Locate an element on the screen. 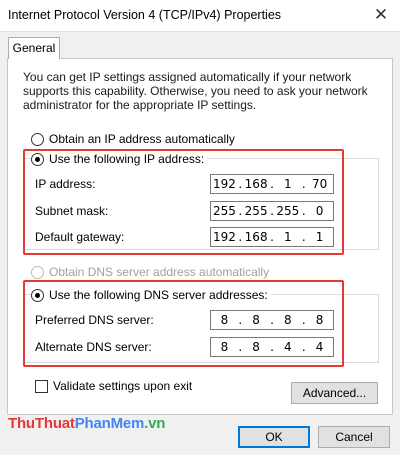 The height and width of the screenshot is (455, 400). obtain-dns-auto-label: Obtain DNS server address automatically is located at coordinates (159, 272).